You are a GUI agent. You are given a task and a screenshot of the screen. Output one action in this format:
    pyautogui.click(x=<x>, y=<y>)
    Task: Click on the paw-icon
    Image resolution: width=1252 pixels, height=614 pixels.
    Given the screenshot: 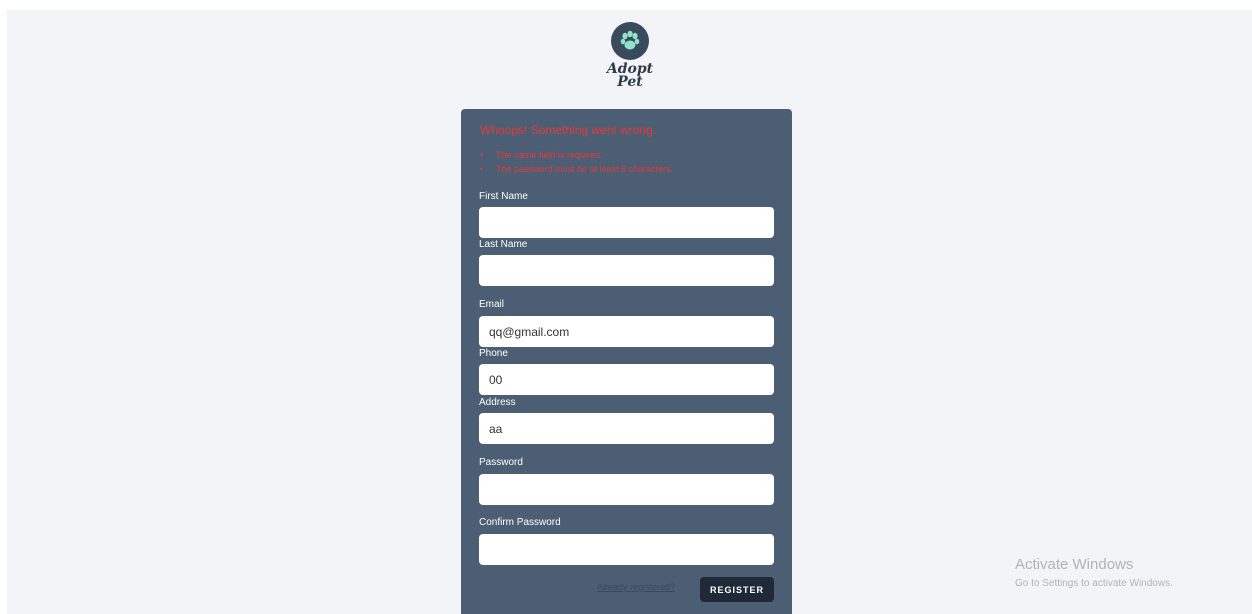 What is the action you would take?
    pyautogui.click(x=630, y=41)
    